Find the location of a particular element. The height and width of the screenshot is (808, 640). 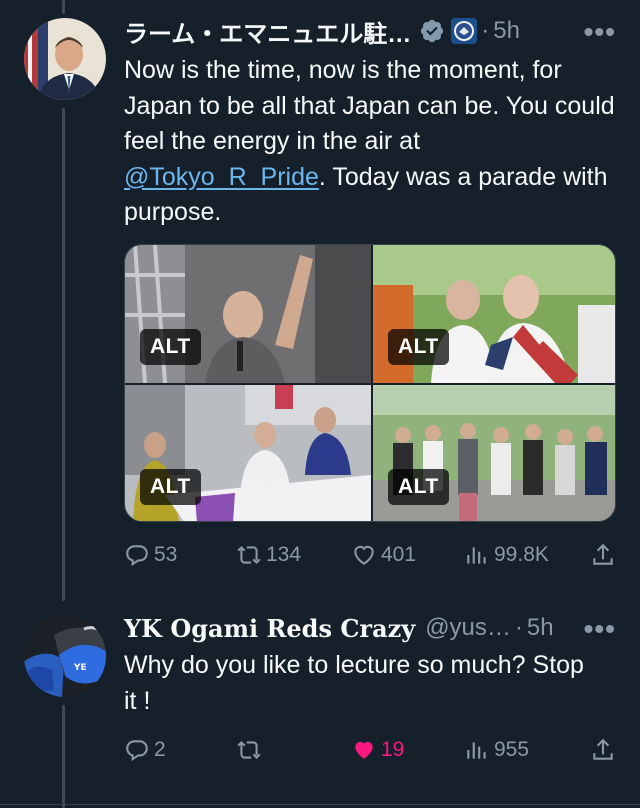

like-button: 401 is located at coordinates (383, 555).